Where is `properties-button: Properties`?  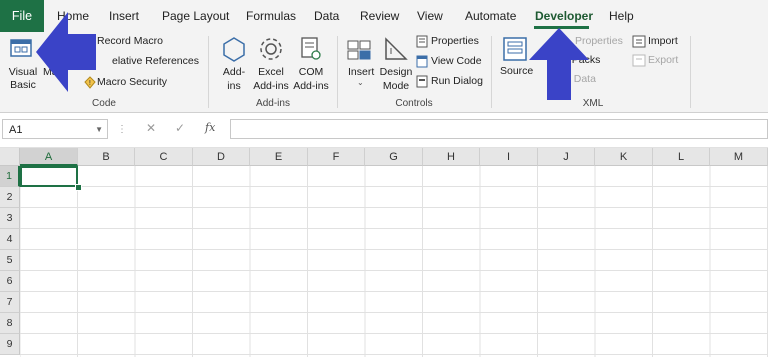
properties-button: Properties is located at coordinates (455, 41).